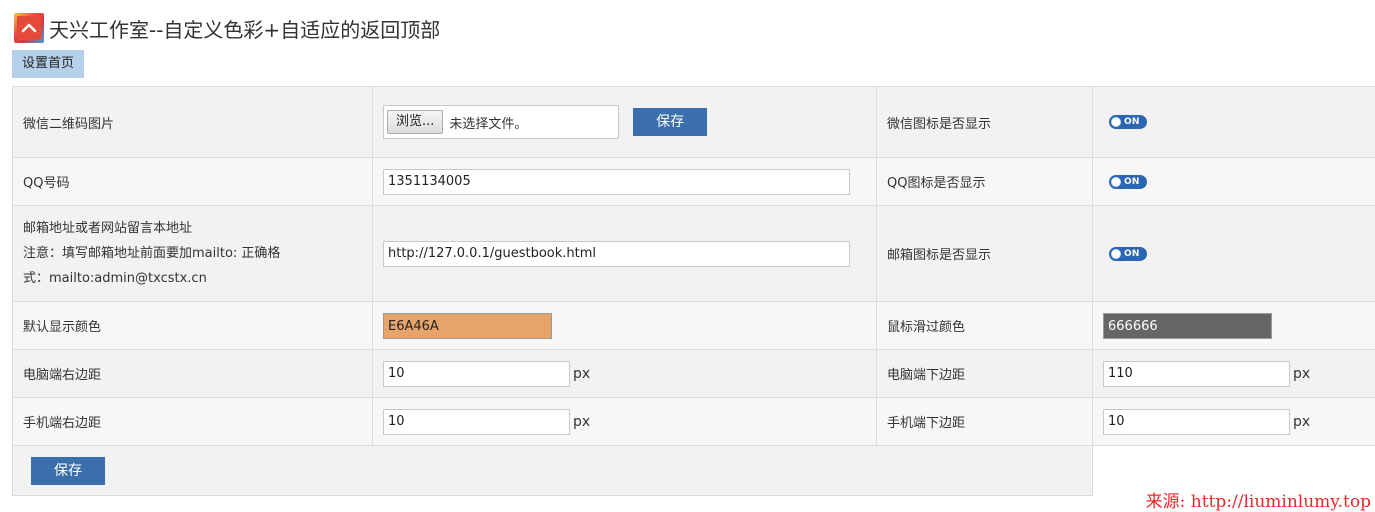 The image size is (1375, 512). Describe the element at coordinates (939, 124) in the screenshot. I see `wechat-icon-show-label: 微信图标是否显示` at that location.